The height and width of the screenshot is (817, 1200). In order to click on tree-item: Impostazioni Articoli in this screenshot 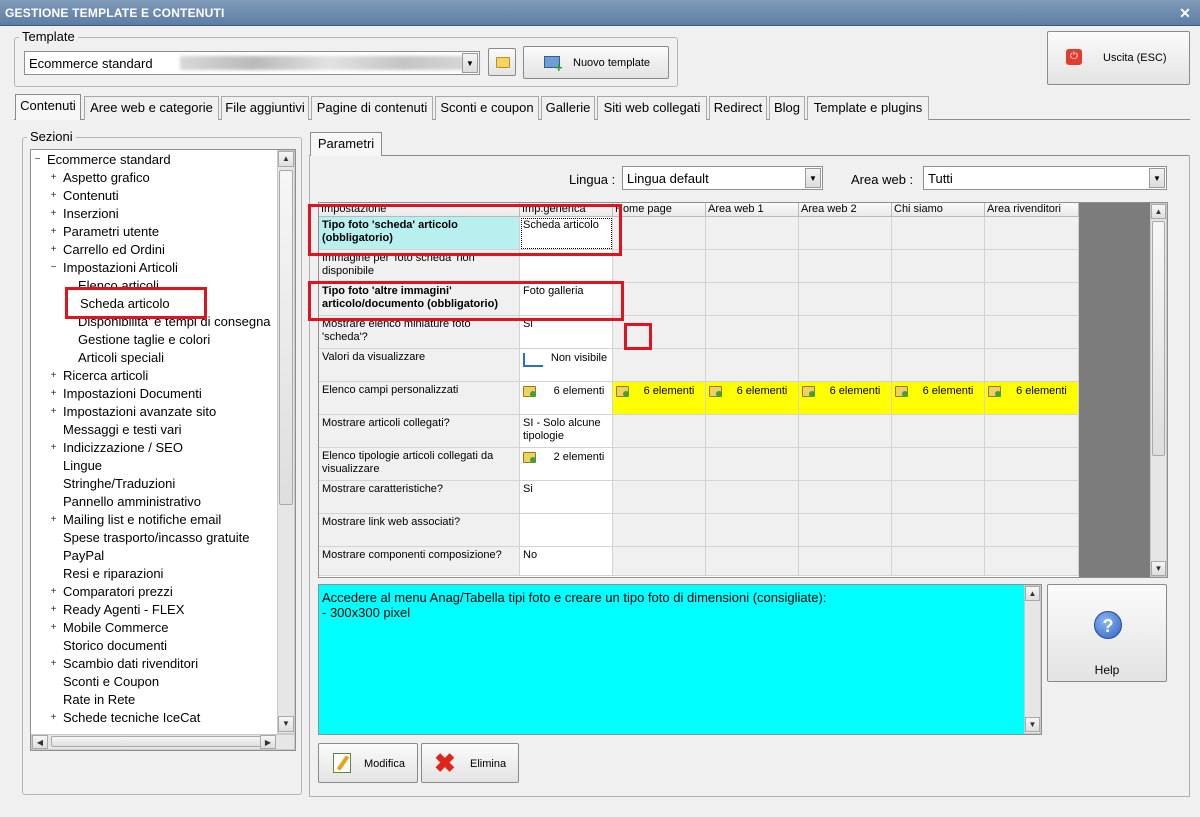, I will do `click(120, 268)`.